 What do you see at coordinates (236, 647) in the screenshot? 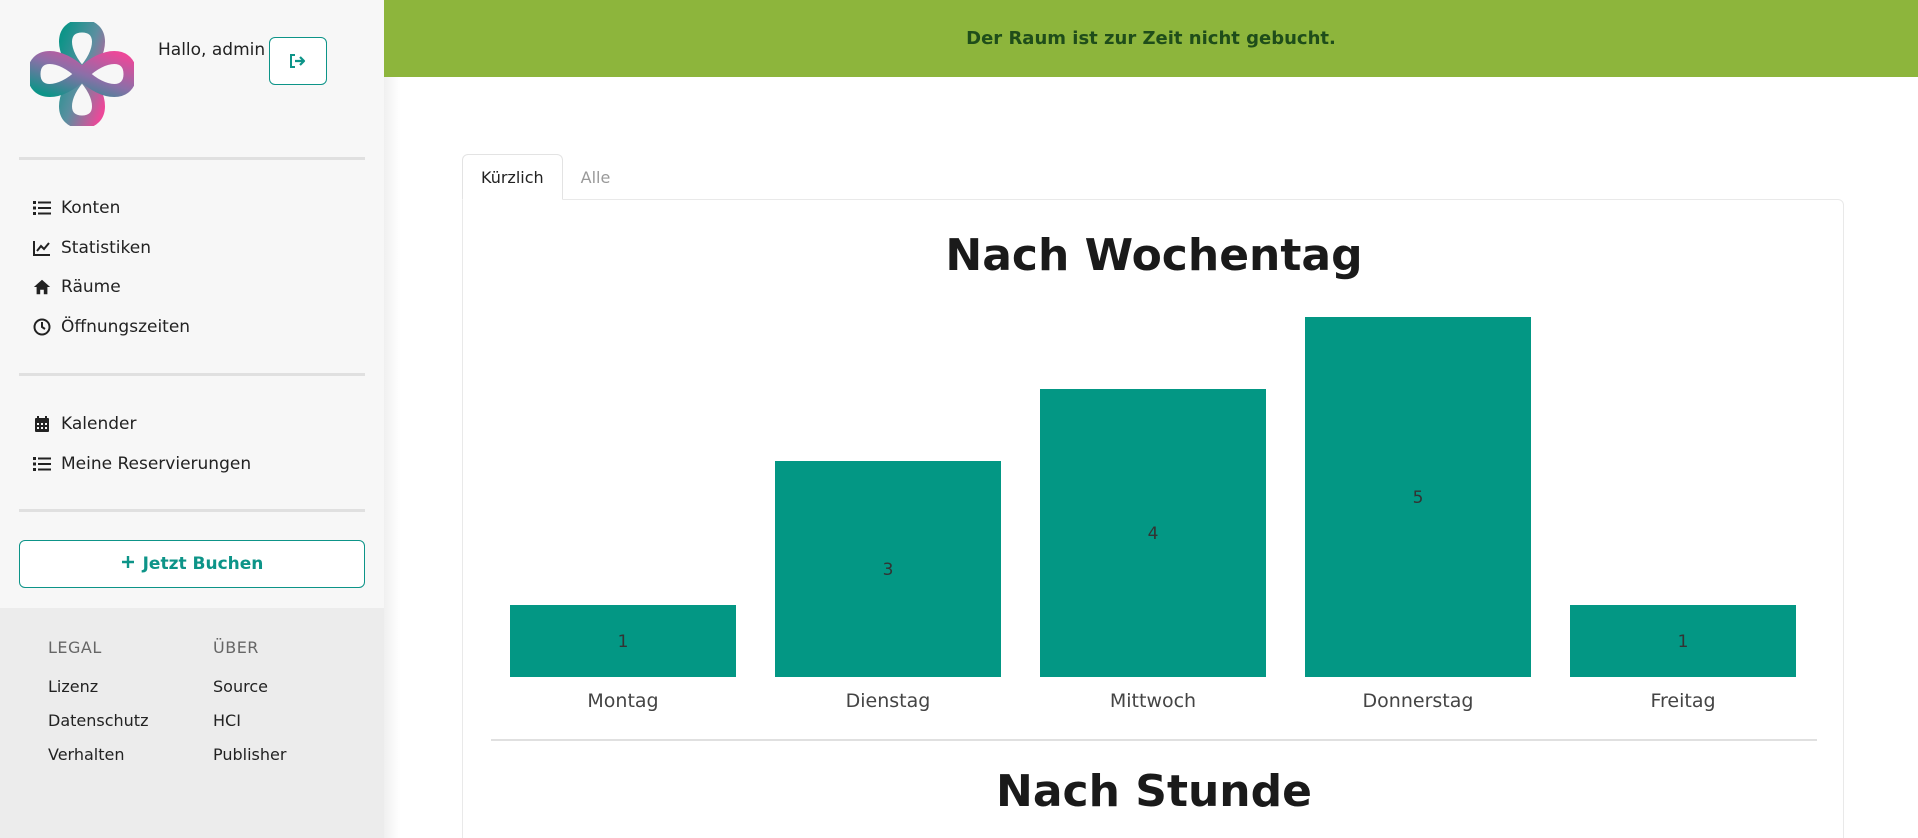
I see `footer-heading: ÜBER` at bounding box center [236, 647].